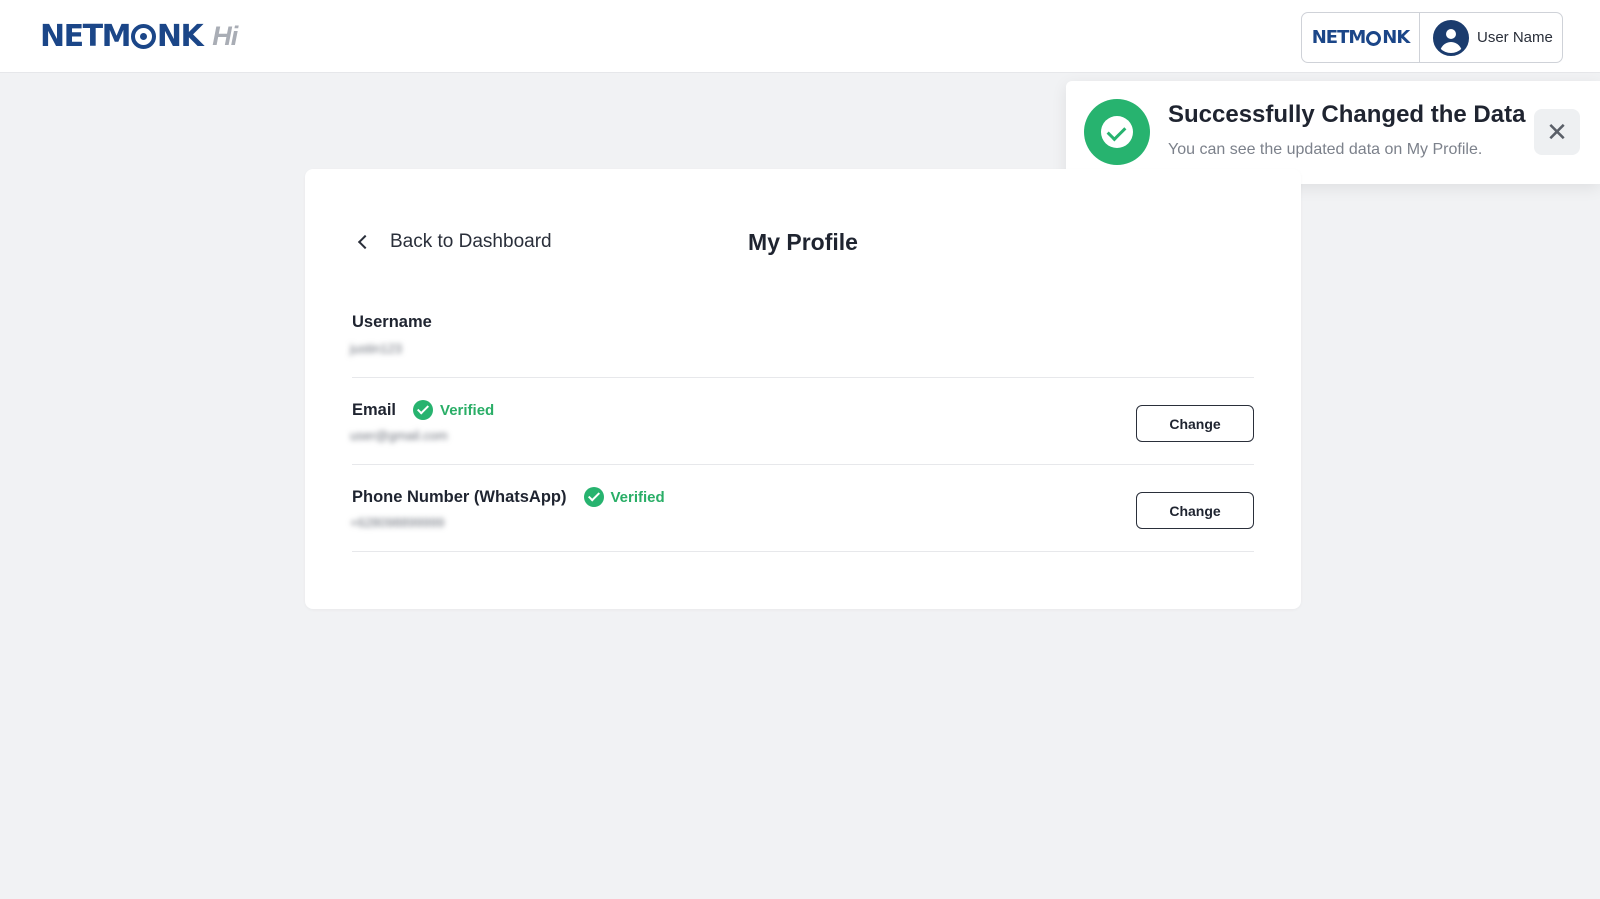 Image resolution: width=1600 pixels, height=899 pixels. I want to click on email-row: Email Verified user@gmail.com Change, so click(802, 421).